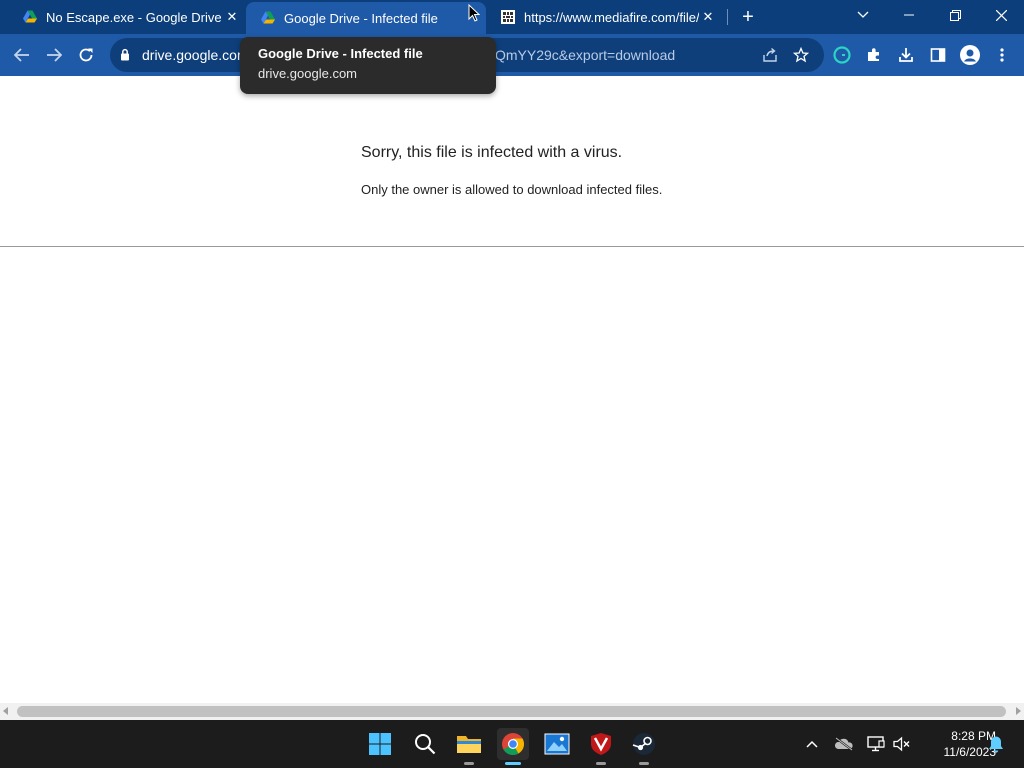 The image size is (1024, 768). I want to click on arrow-right-icon, so click(54, 55).